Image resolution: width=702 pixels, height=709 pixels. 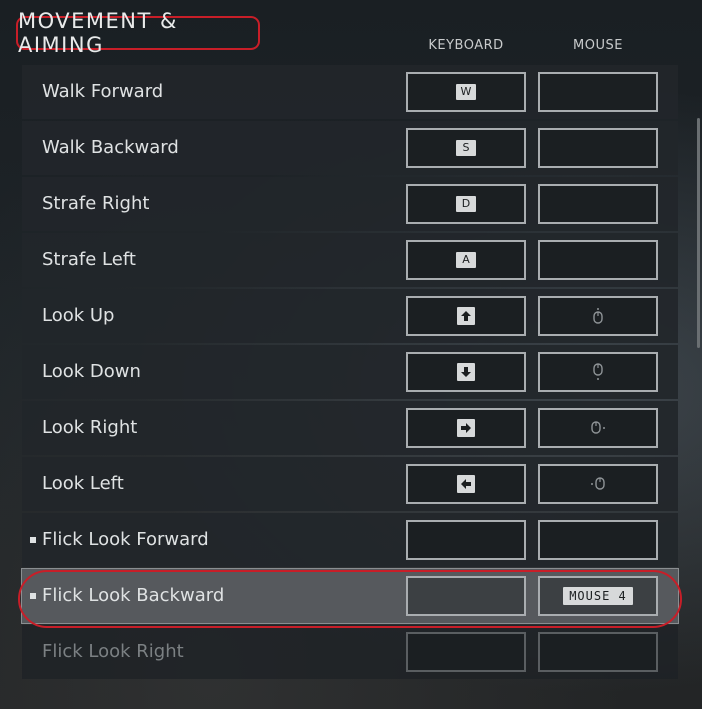 What do you see at coordinates (91, 371) in the screenshot?
I see `row-label: Look Down` at bounding box center [91, 371].